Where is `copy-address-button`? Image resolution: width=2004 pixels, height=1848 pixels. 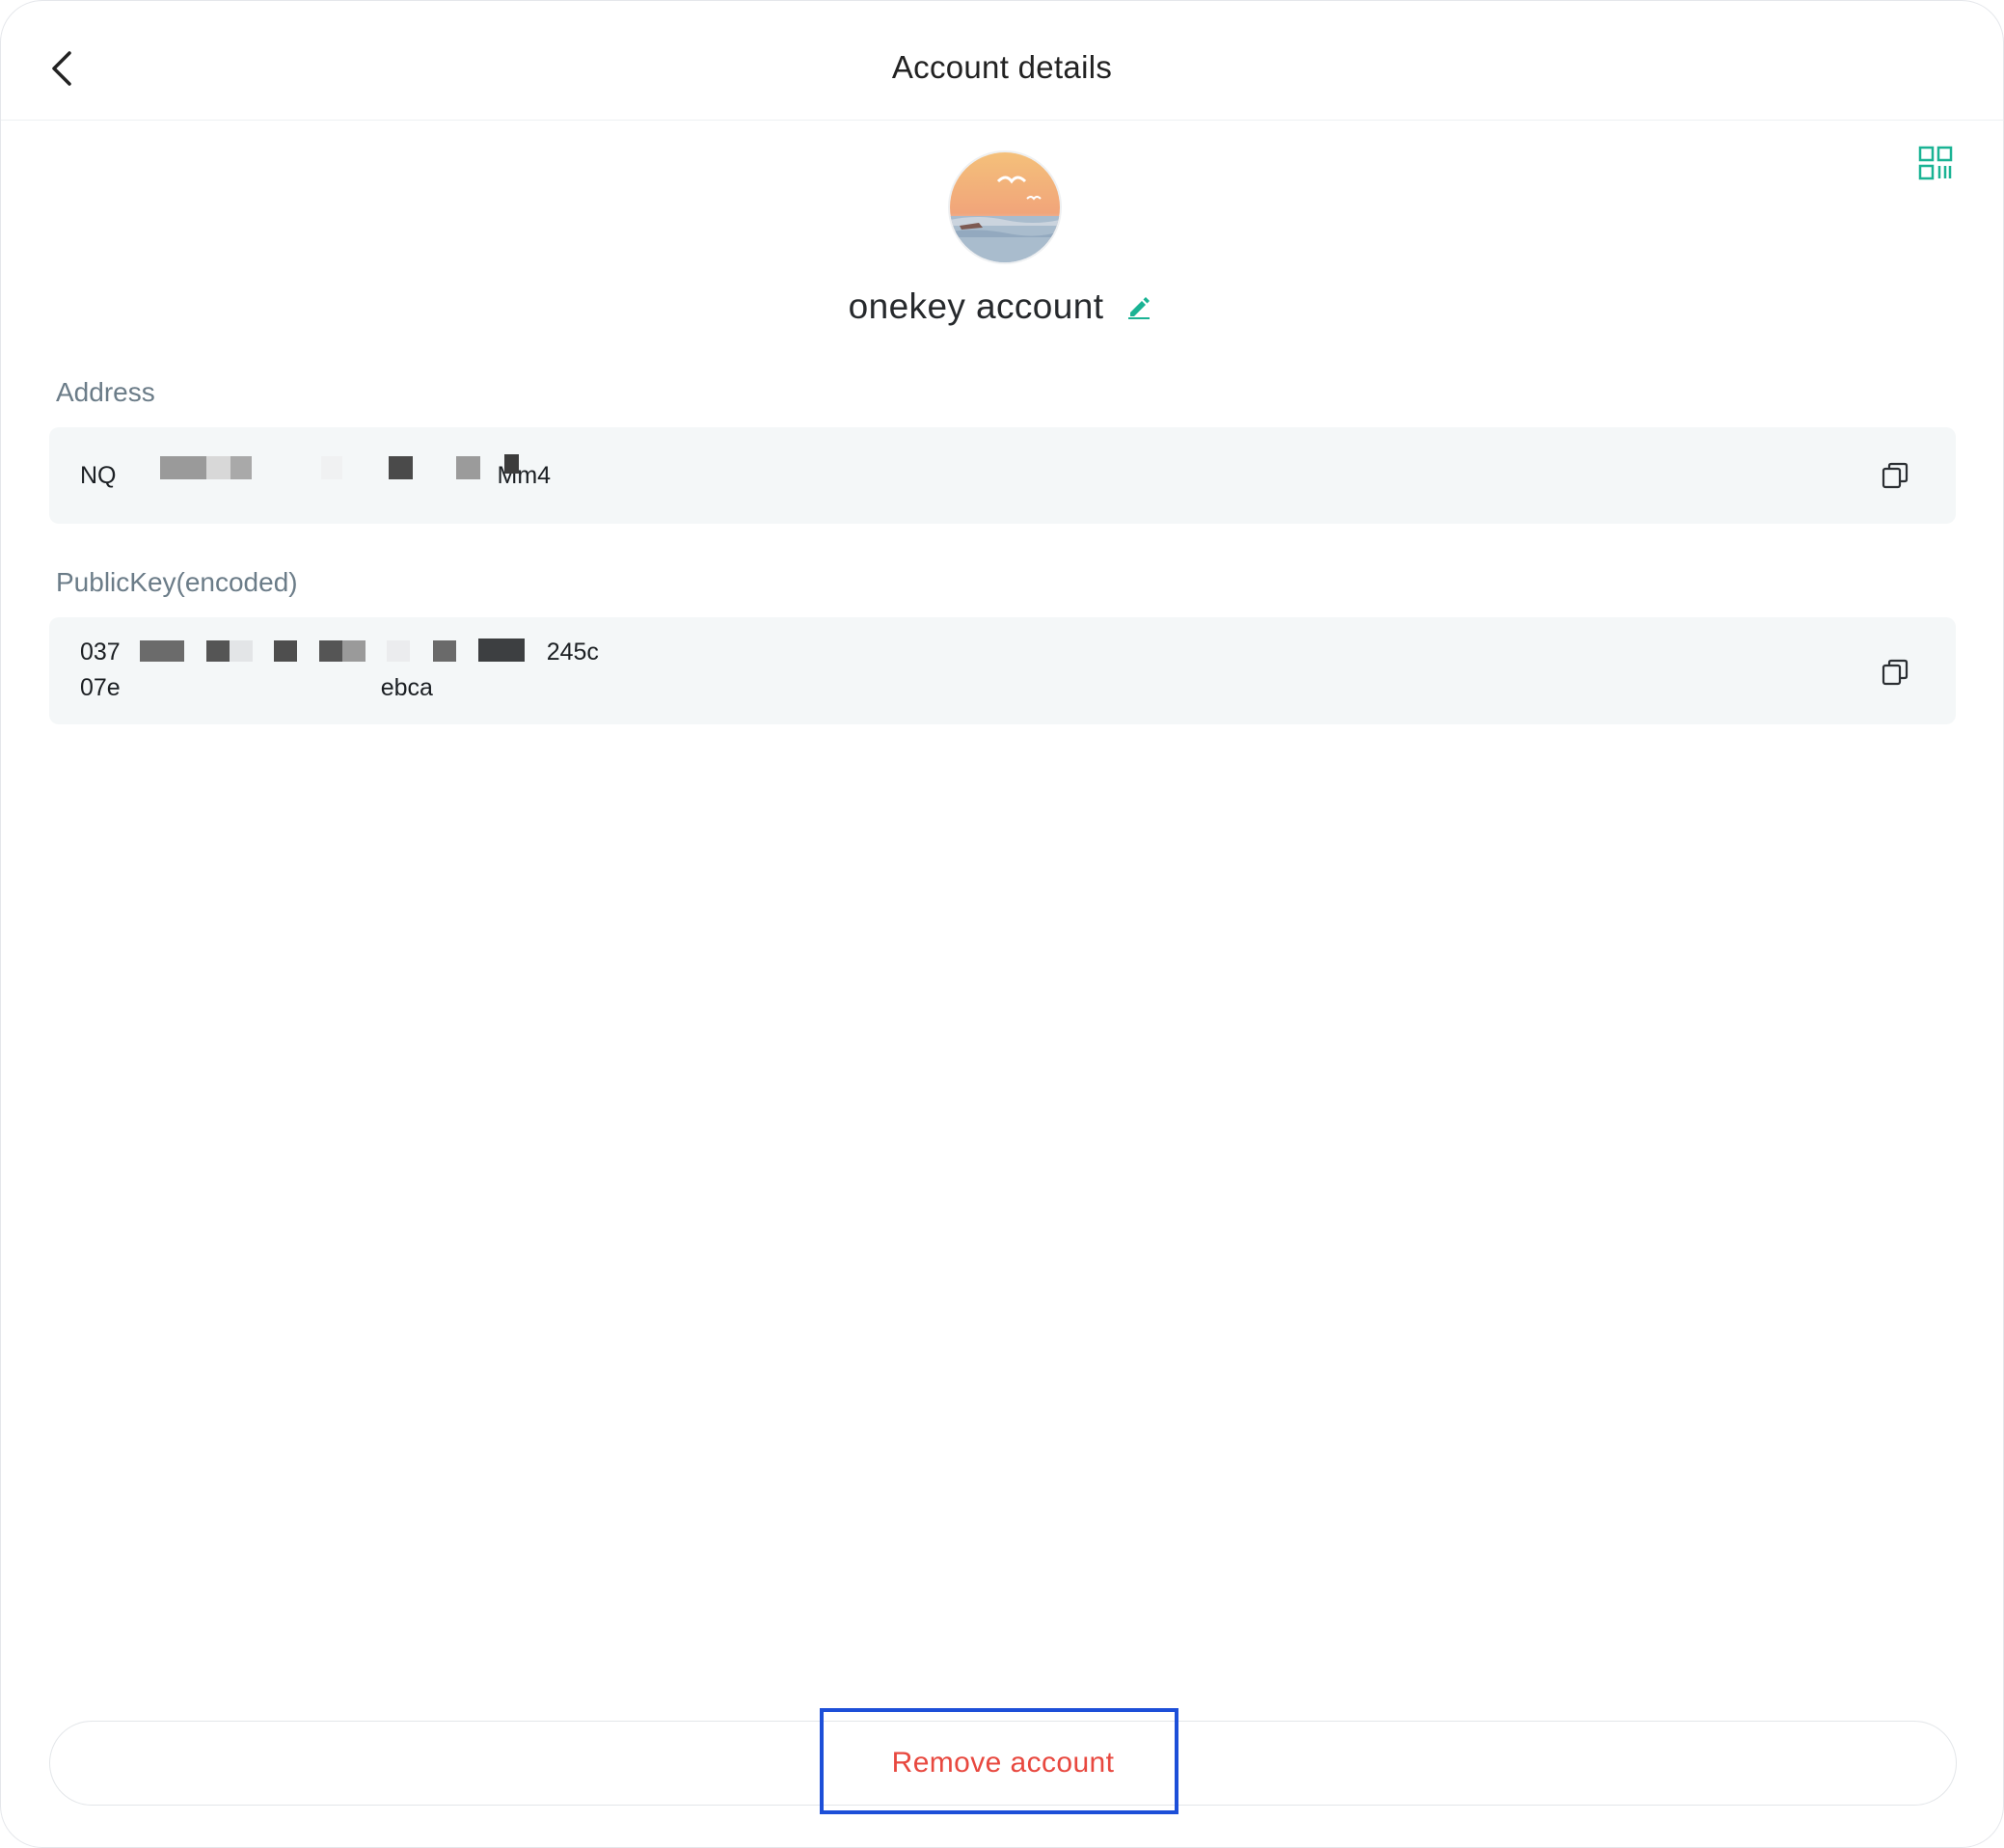 copy-address-button is located at coordinates (1895, 475).